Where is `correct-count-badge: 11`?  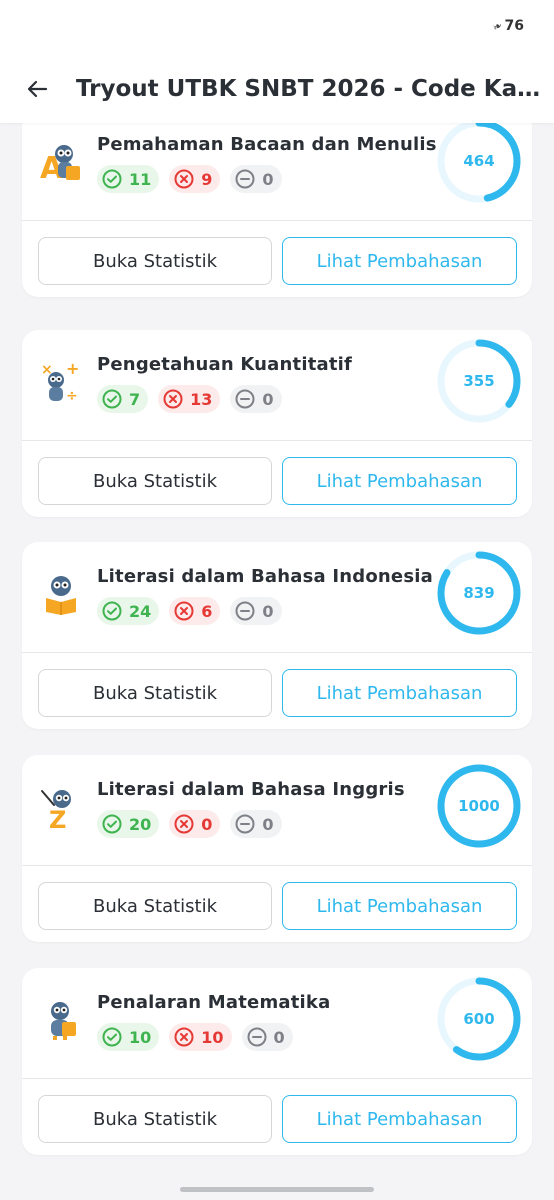 correct-count-badge: 11 is located at coordinates (128, 179).